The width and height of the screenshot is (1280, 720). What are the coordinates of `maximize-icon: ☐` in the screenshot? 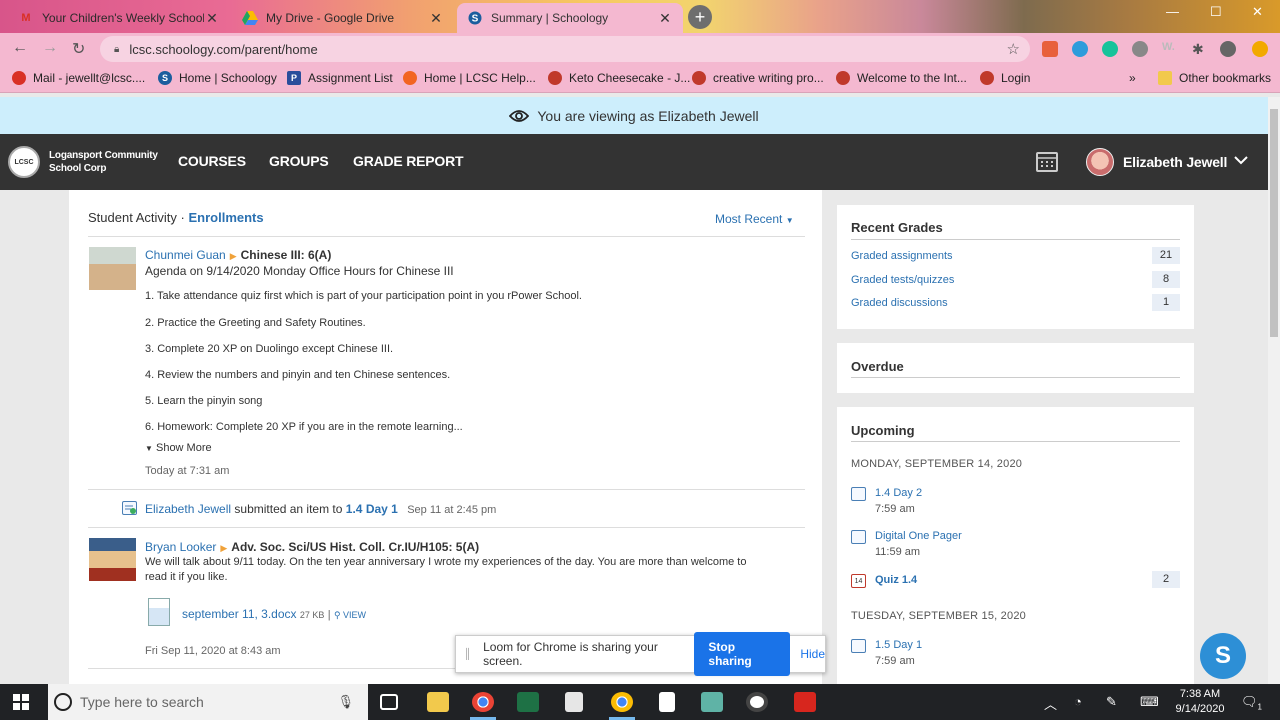 It's located at (1216, 12).